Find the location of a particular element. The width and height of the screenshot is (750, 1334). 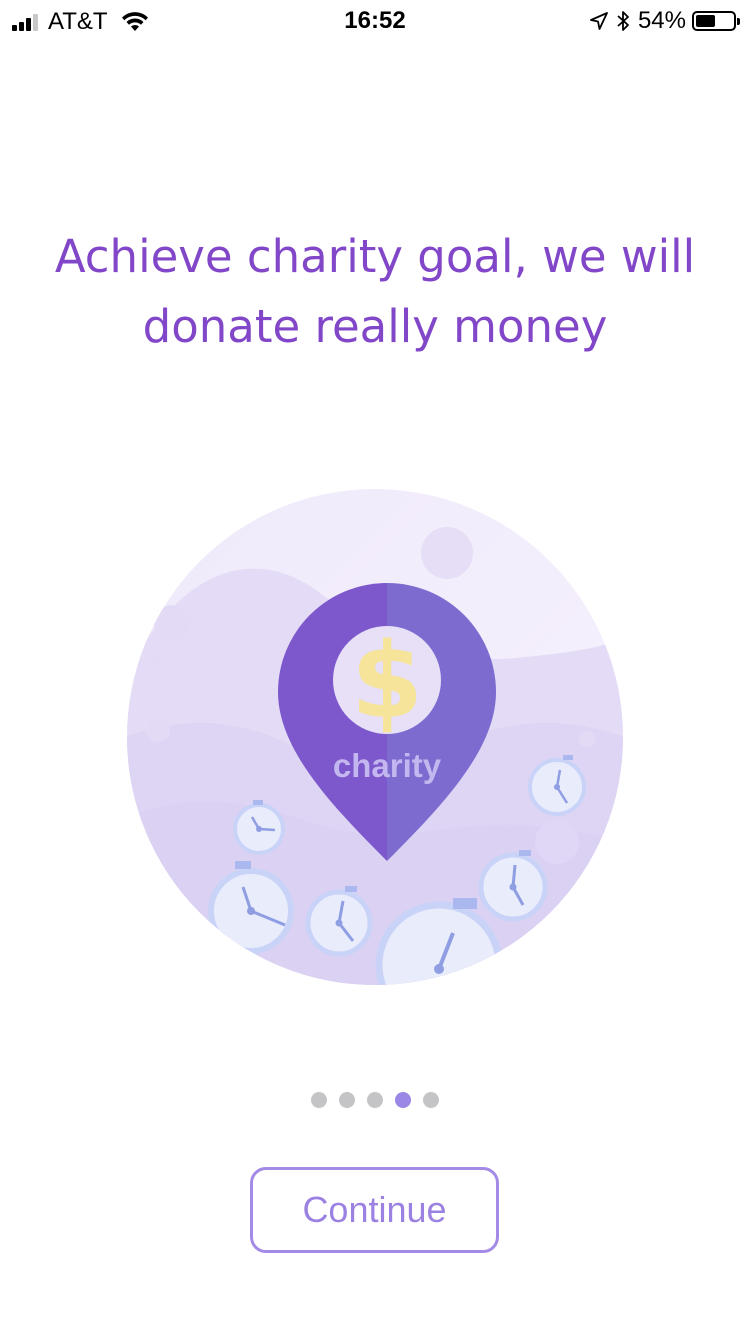

status-bar-right: 54% is located at coordinates (665, 21).